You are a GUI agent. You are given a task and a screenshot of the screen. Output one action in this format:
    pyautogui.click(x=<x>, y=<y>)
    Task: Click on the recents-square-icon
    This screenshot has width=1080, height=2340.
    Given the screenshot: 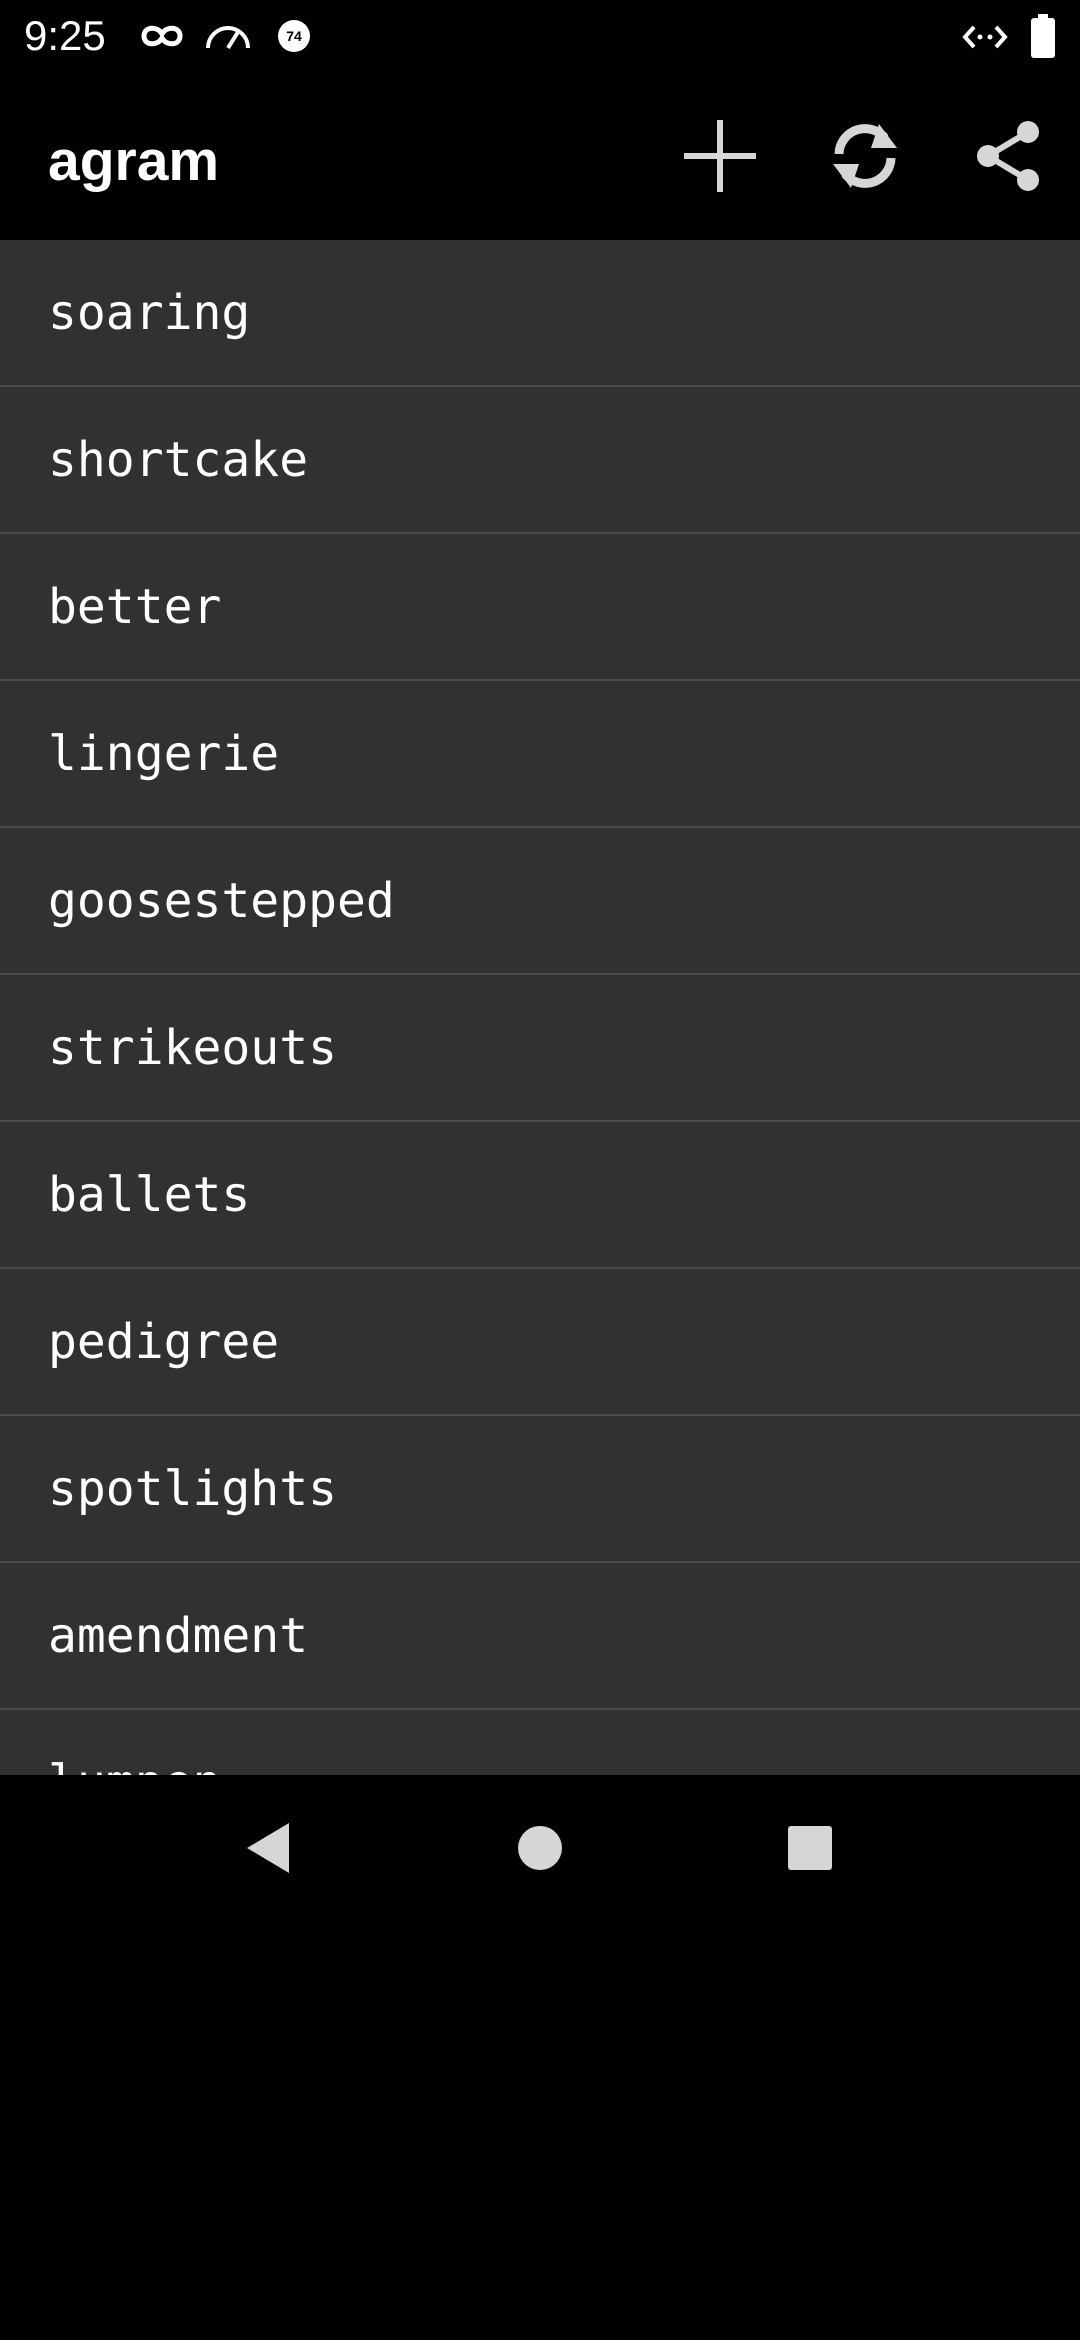 What is the action you would take?
    pyautogui.click(x=810, y=1850)
    